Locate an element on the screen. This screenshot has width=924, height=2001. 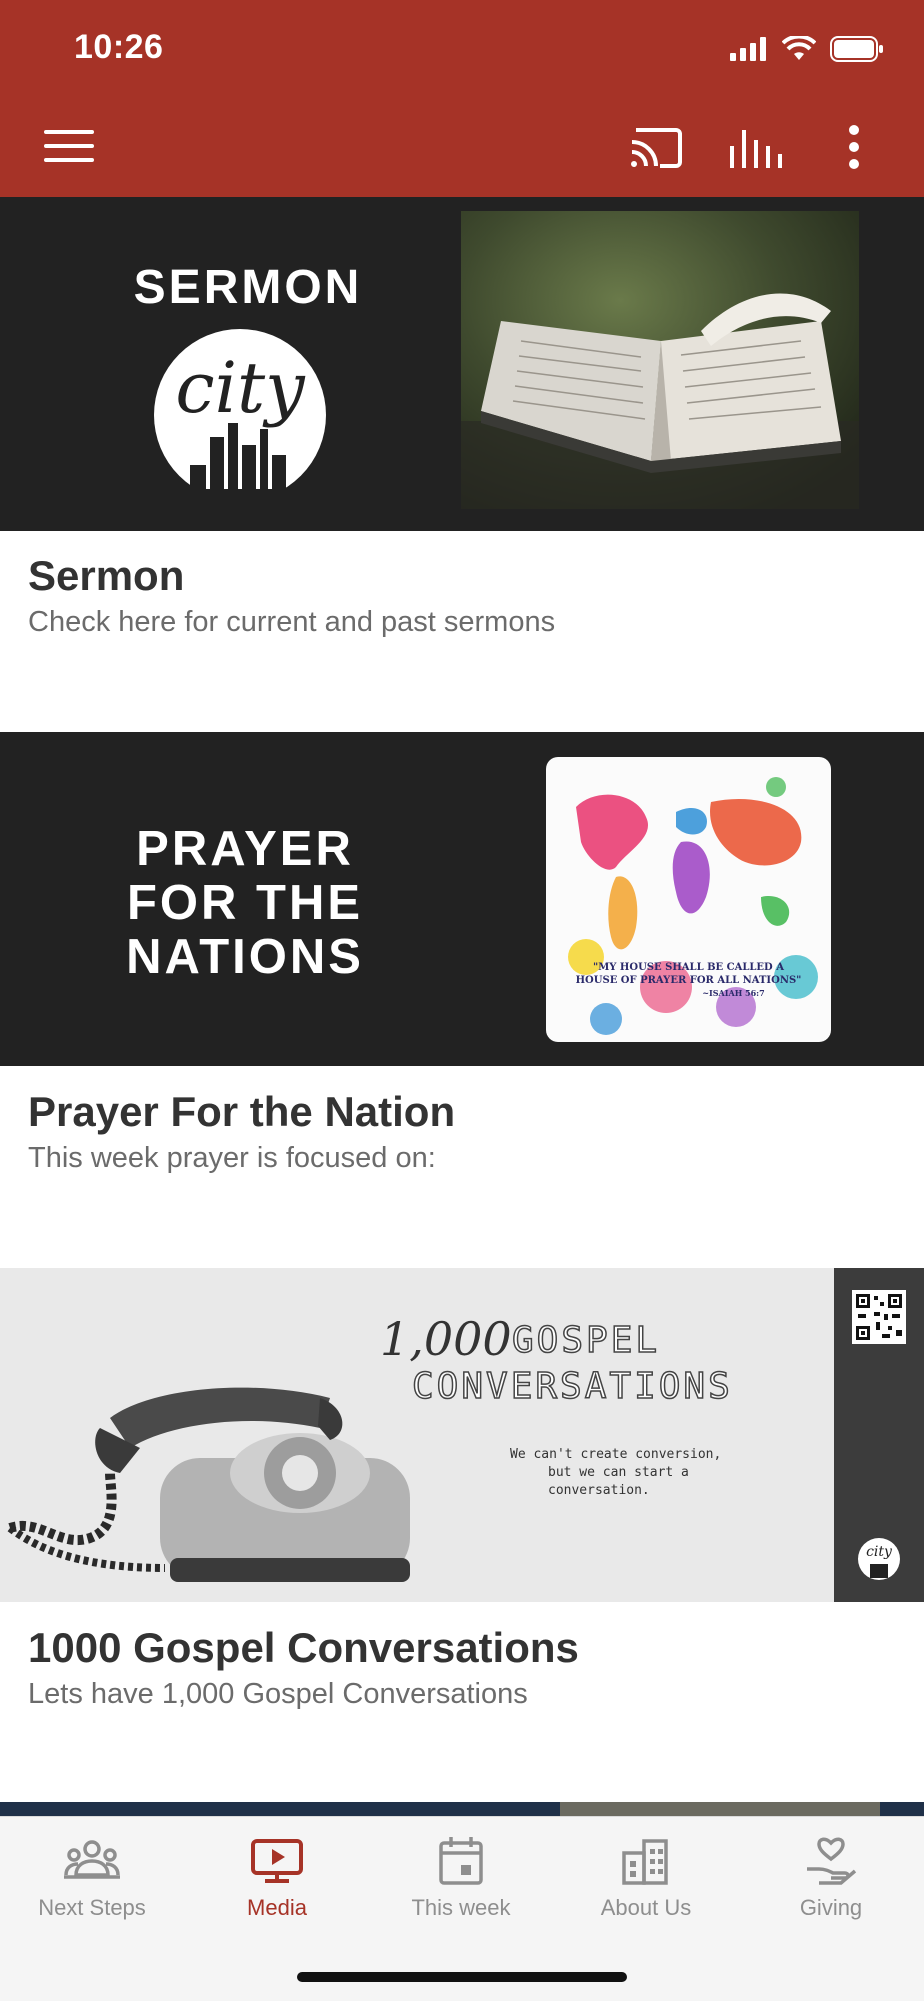
tab-about-us: About Us is located at coordinates (646, 1882).